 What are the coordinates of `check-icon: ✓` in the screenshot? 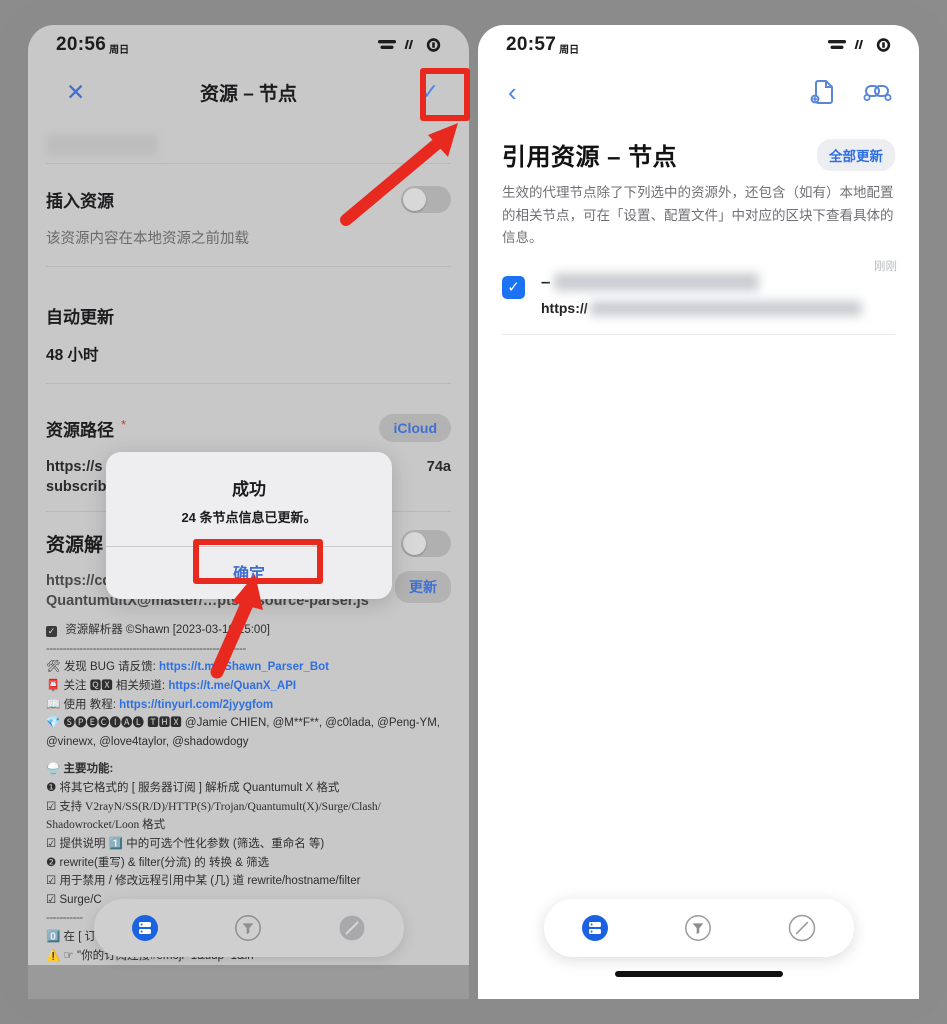 It's located at (513, 288).